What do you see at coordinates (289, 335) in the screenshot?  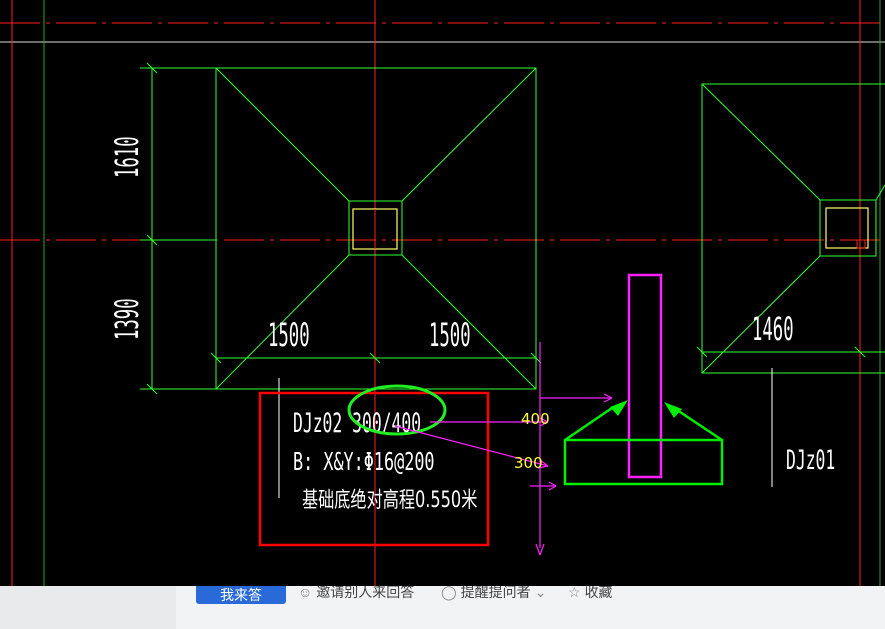 I see `dim-text-bottom-left: 1500` at bounding box center [289, 335].